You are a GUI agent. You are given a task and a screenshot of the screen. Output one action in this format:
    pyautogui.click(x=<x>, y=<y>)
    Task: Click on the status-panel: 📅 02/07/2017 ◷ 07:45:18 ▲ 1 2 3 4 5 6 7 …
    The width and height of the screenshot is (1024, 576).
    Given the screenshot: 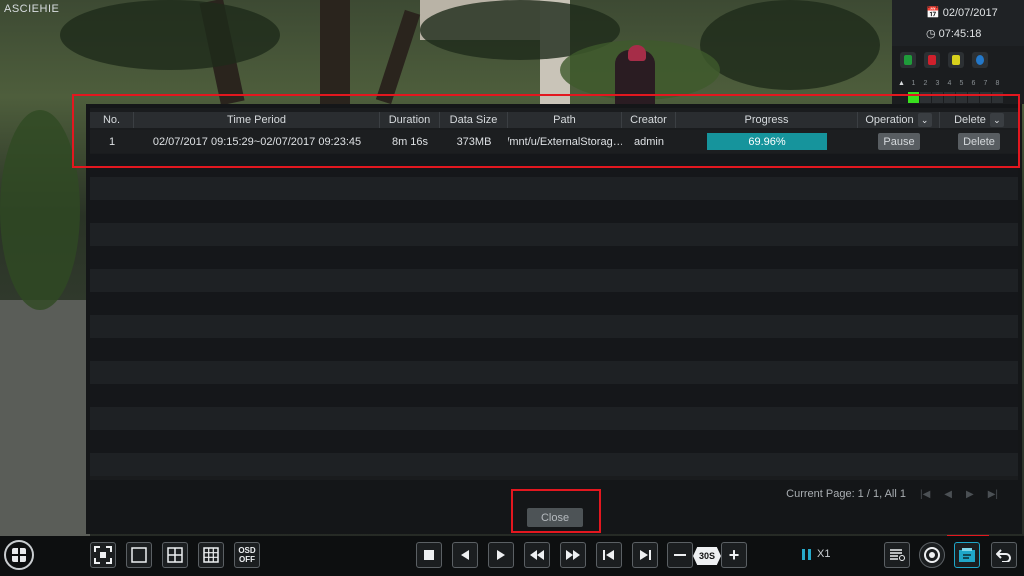 What is the action you would take?
    pyautogui.click(x=958, y=52)
    